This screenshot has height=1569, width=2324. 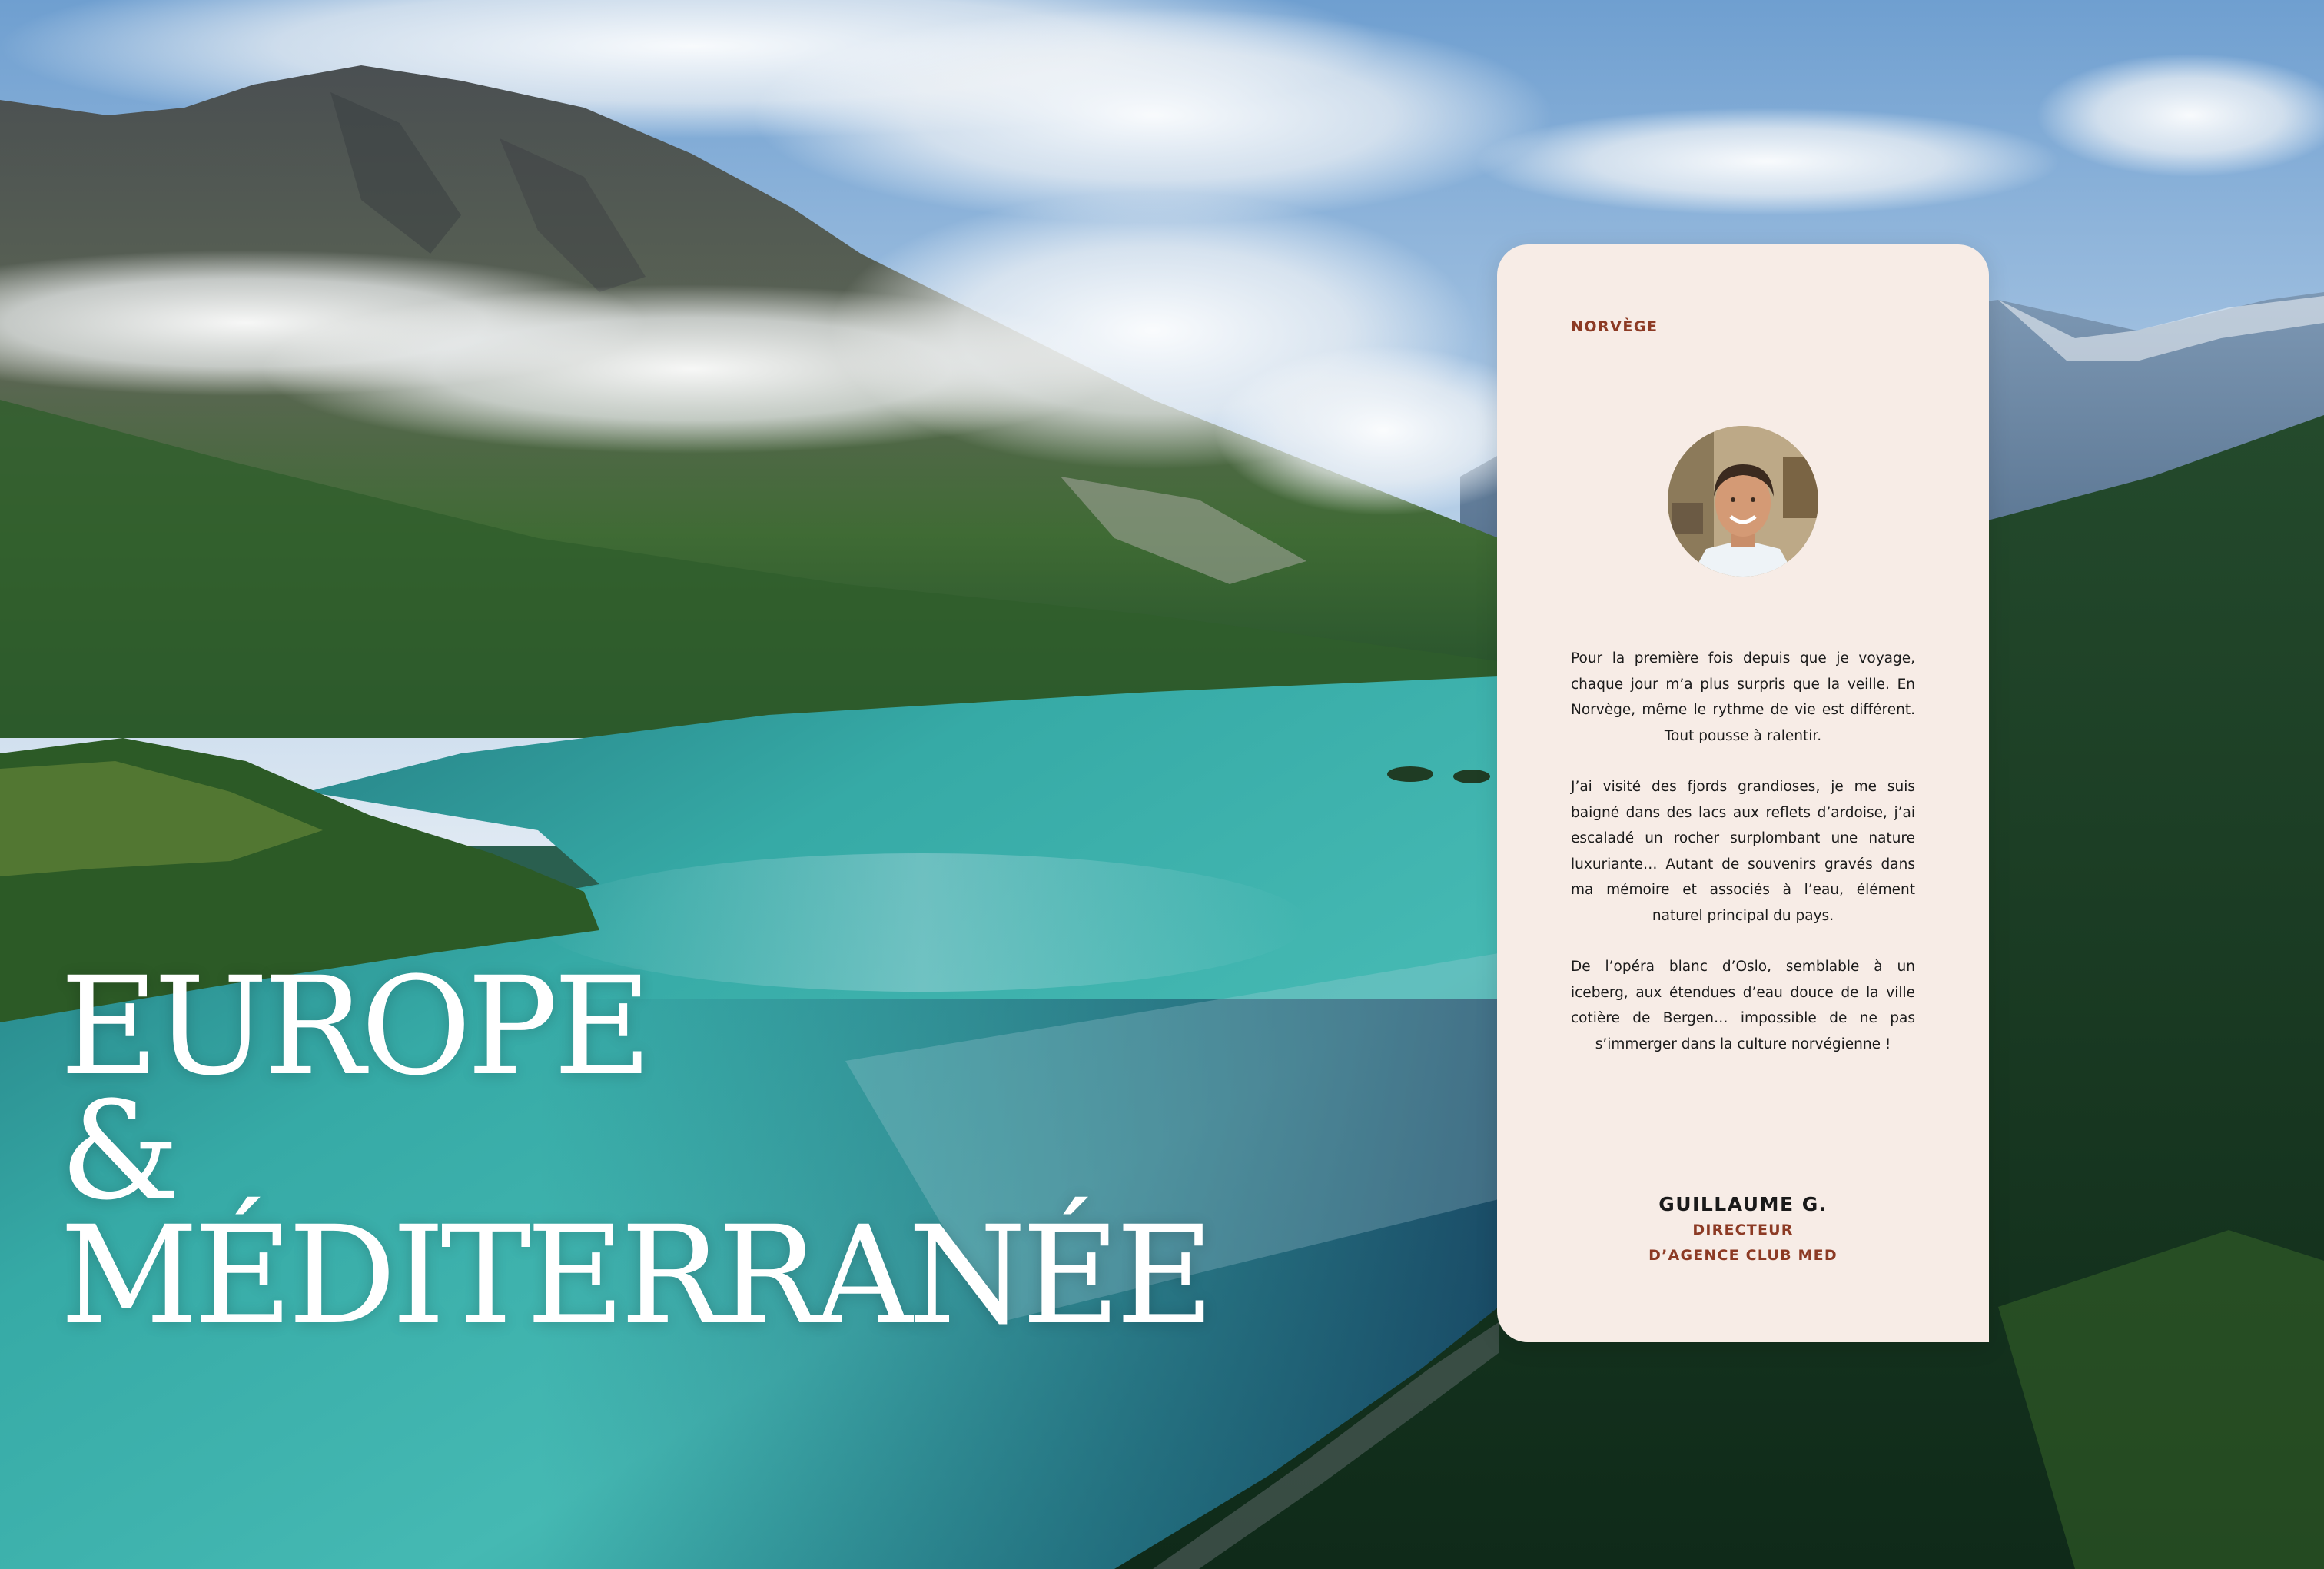 I want to click on author-role-line-1: DIRECTEUR, so click(x=1743, y=1230).